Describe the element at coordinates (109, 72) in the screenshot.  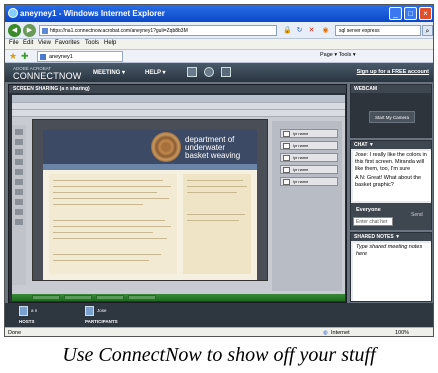
I see `meeting-menu: MEETING ▾` at that location.